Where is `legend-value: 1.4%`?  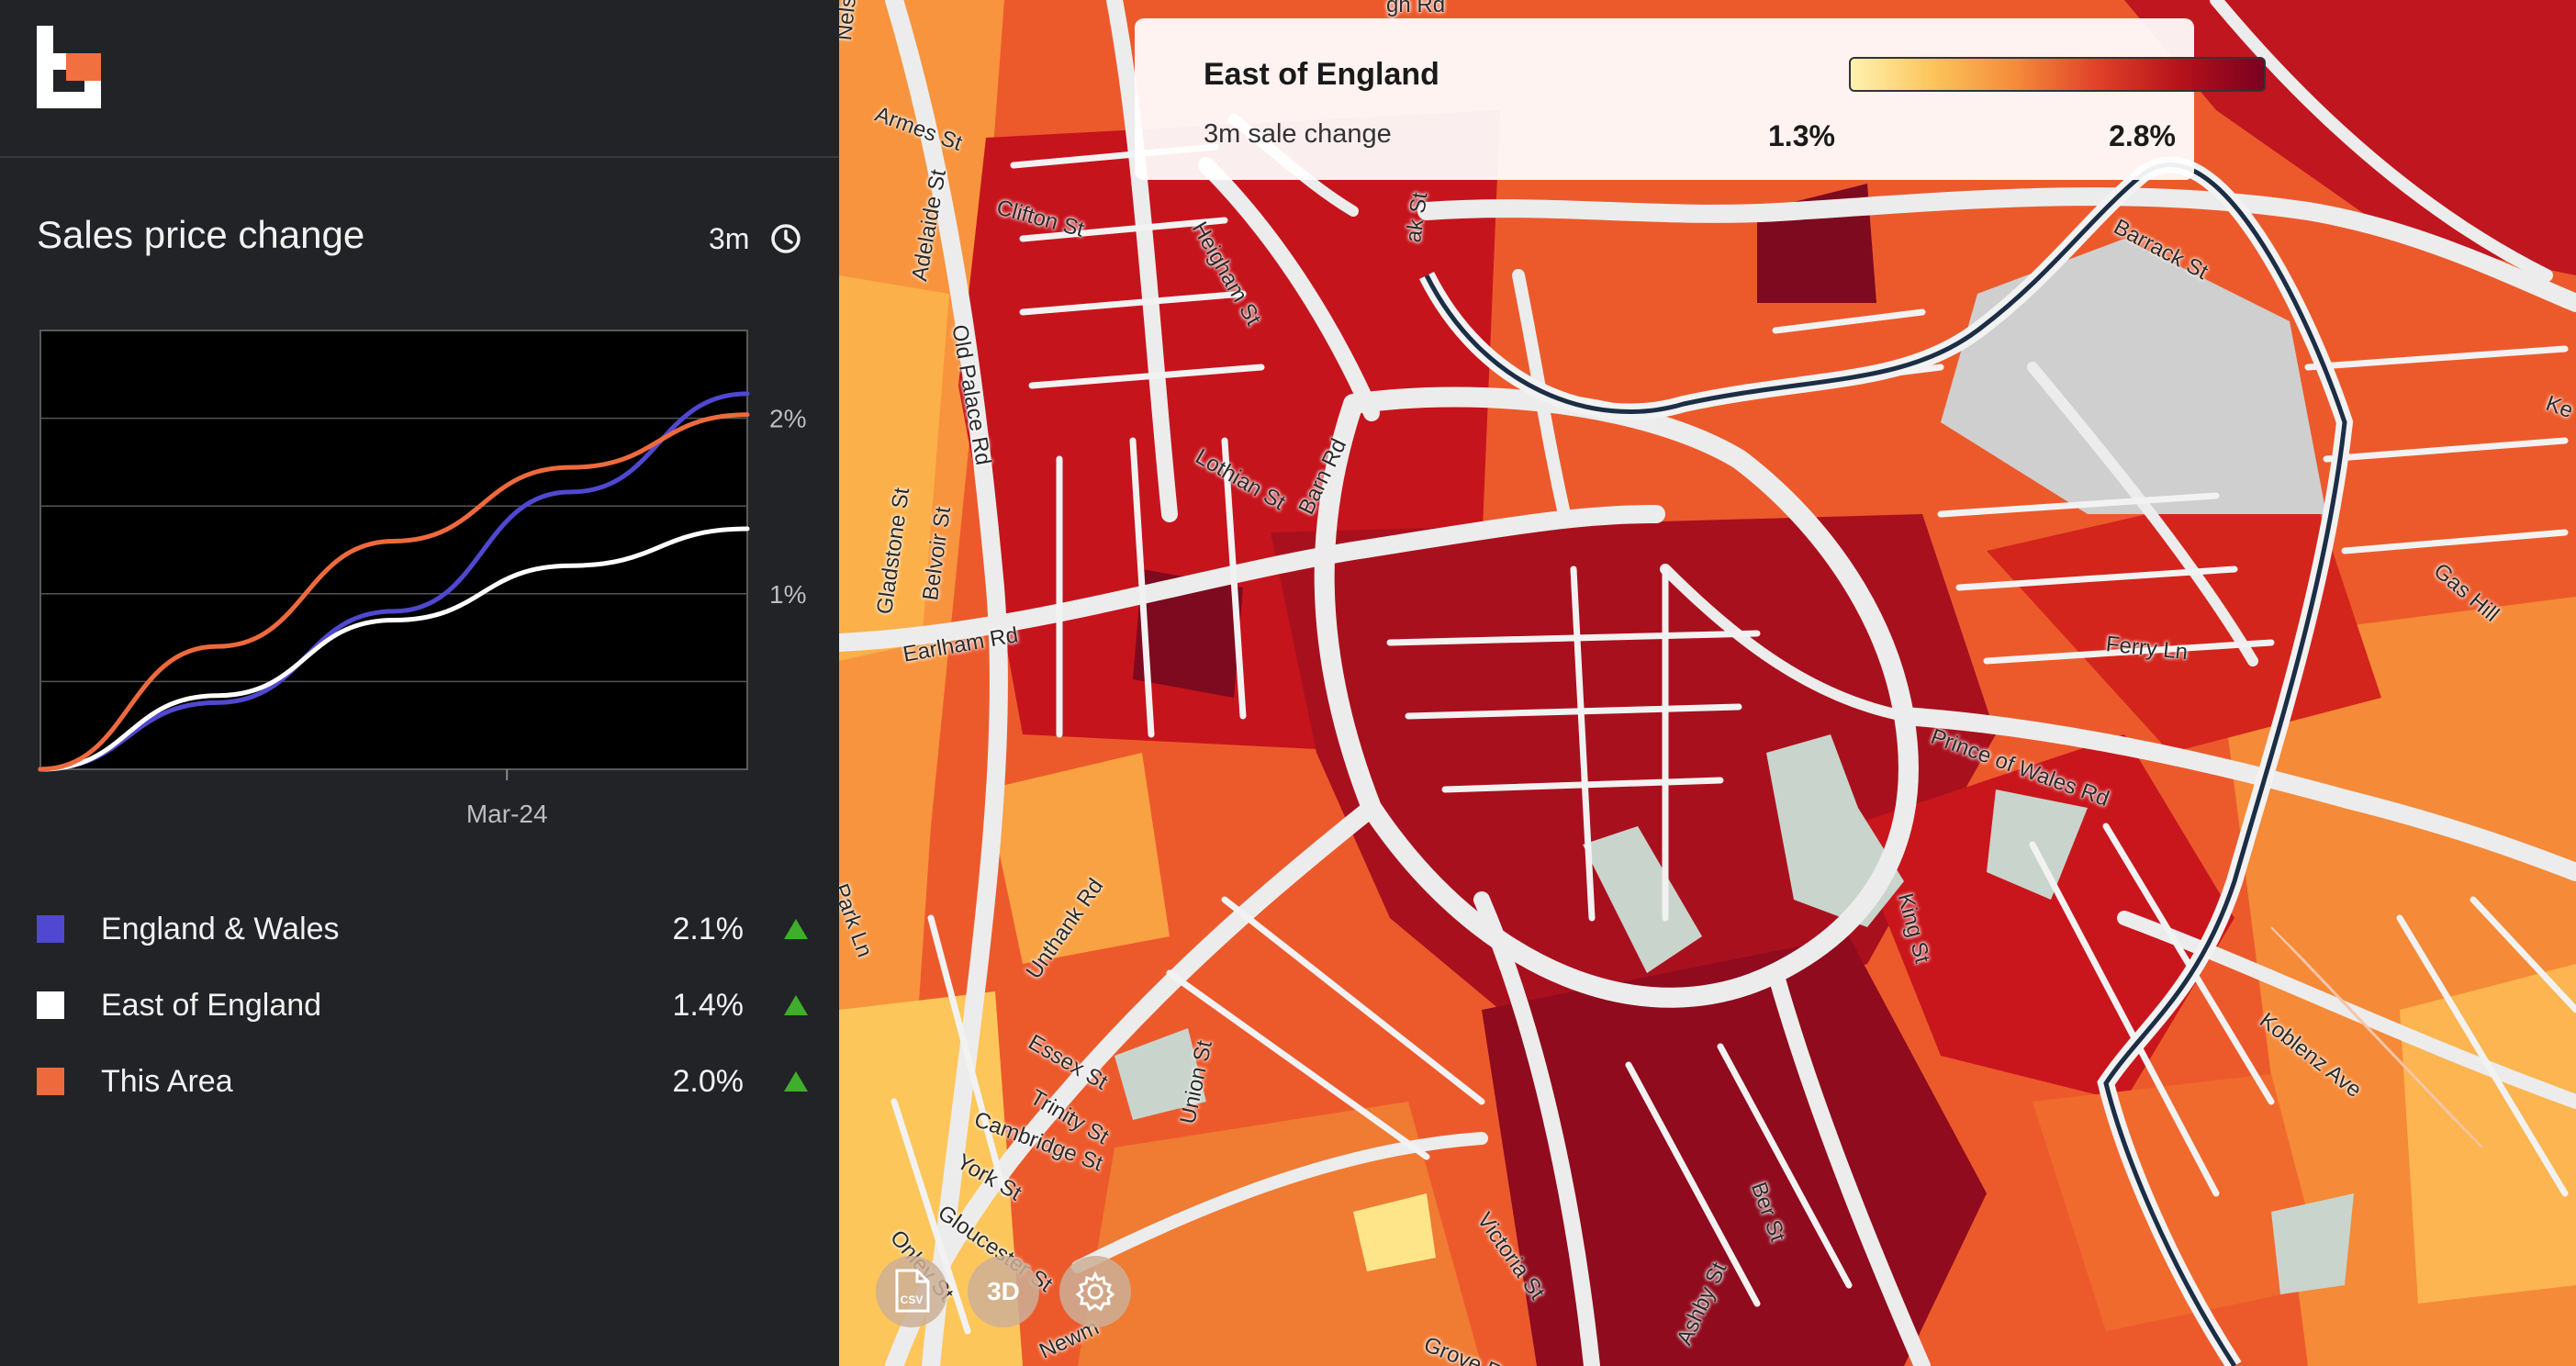 legend-value: 1.4% is located at coordinates (708, 1005).